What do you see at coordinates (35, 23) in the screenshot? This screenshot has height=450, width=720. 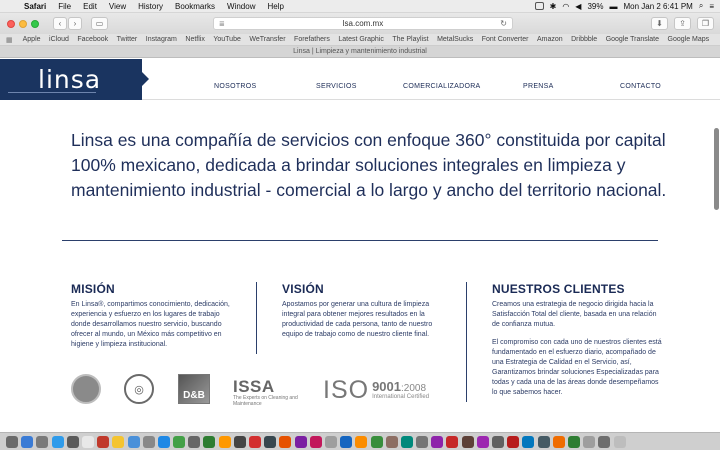 I see `maximize-window-button` at bounding box center [35, 23].